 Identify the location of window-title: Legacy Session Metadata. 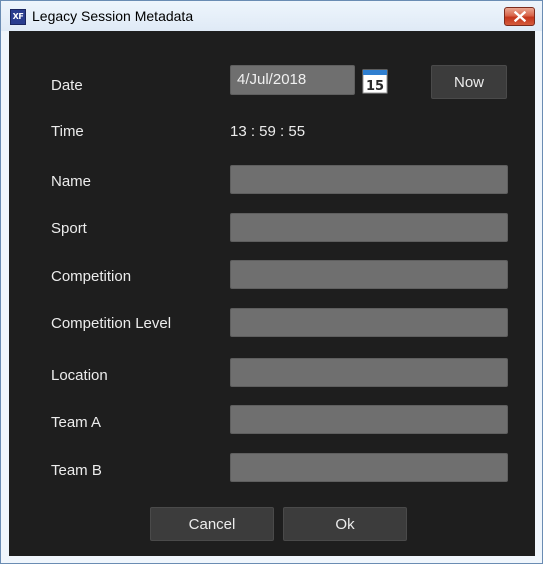
(113, 16).